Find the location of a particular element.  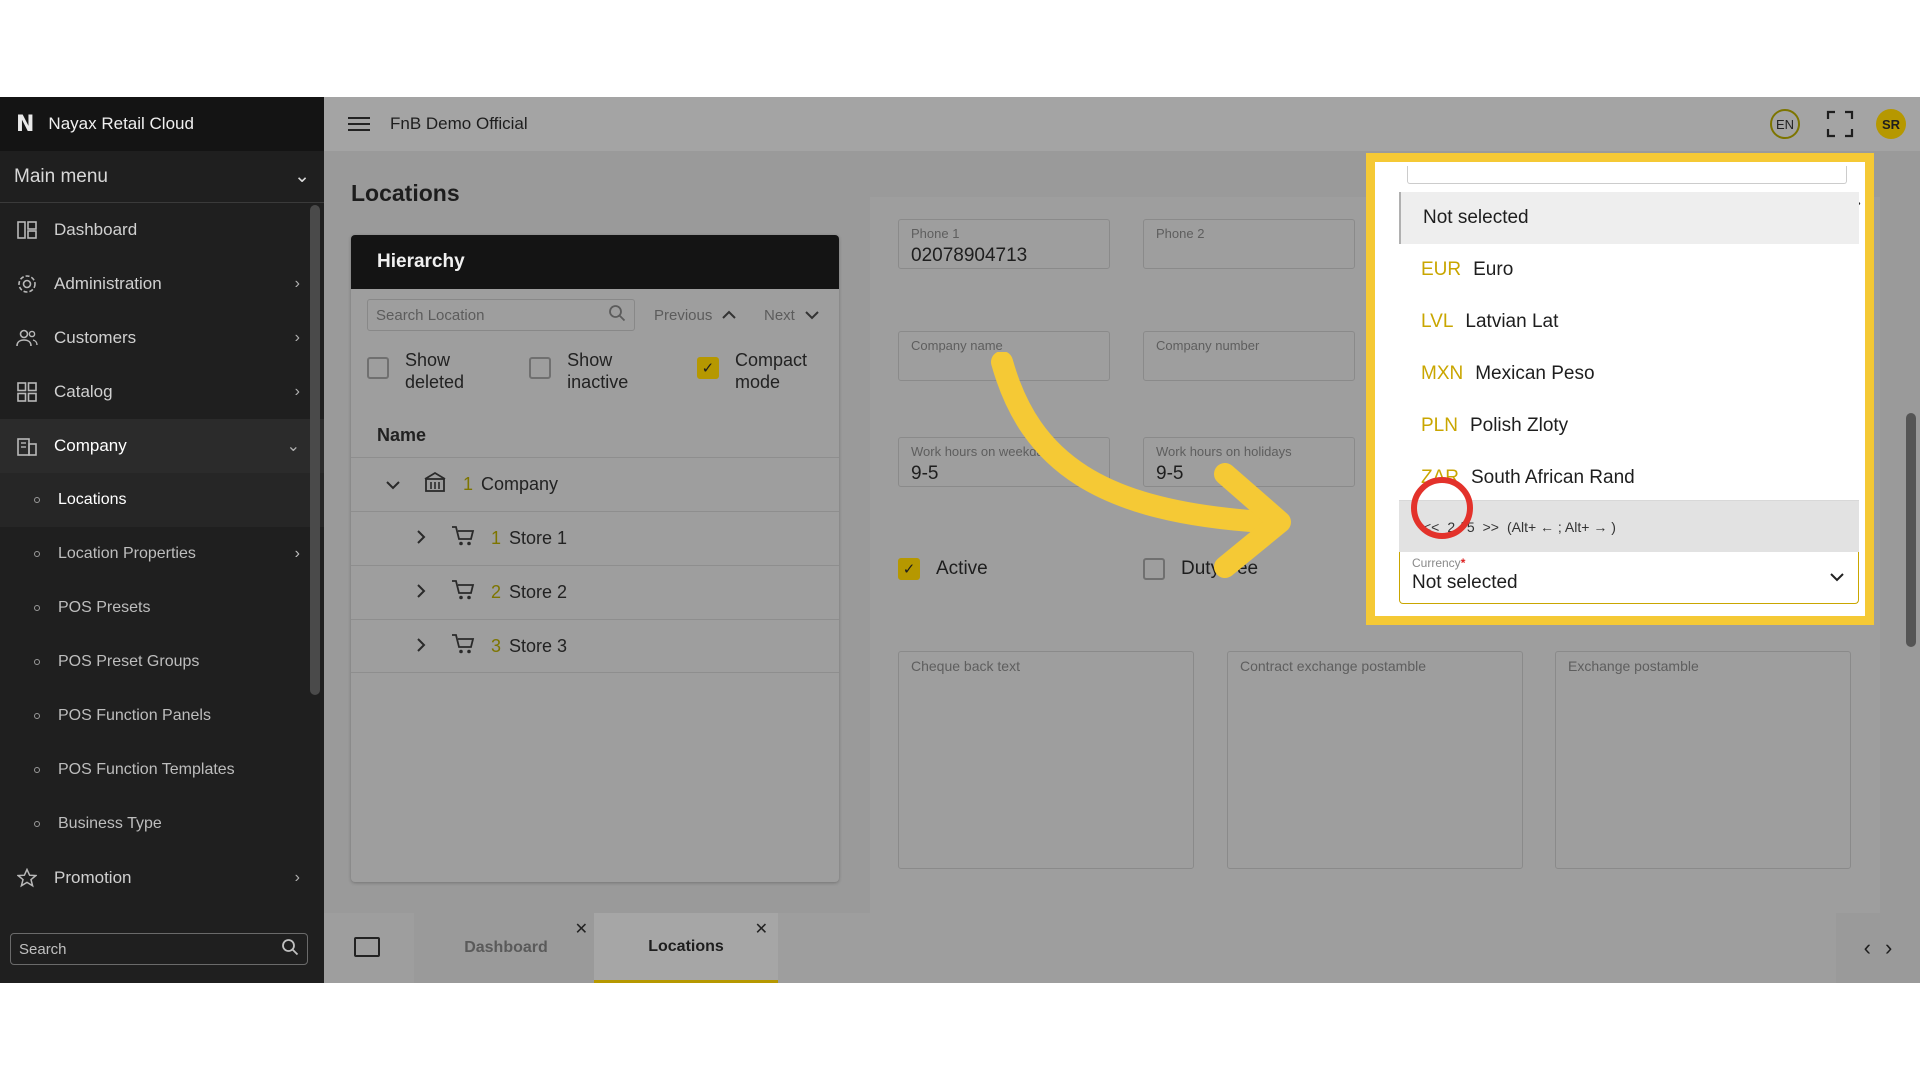

currency-field-label: Currency is located at coordinates (1436, 563).